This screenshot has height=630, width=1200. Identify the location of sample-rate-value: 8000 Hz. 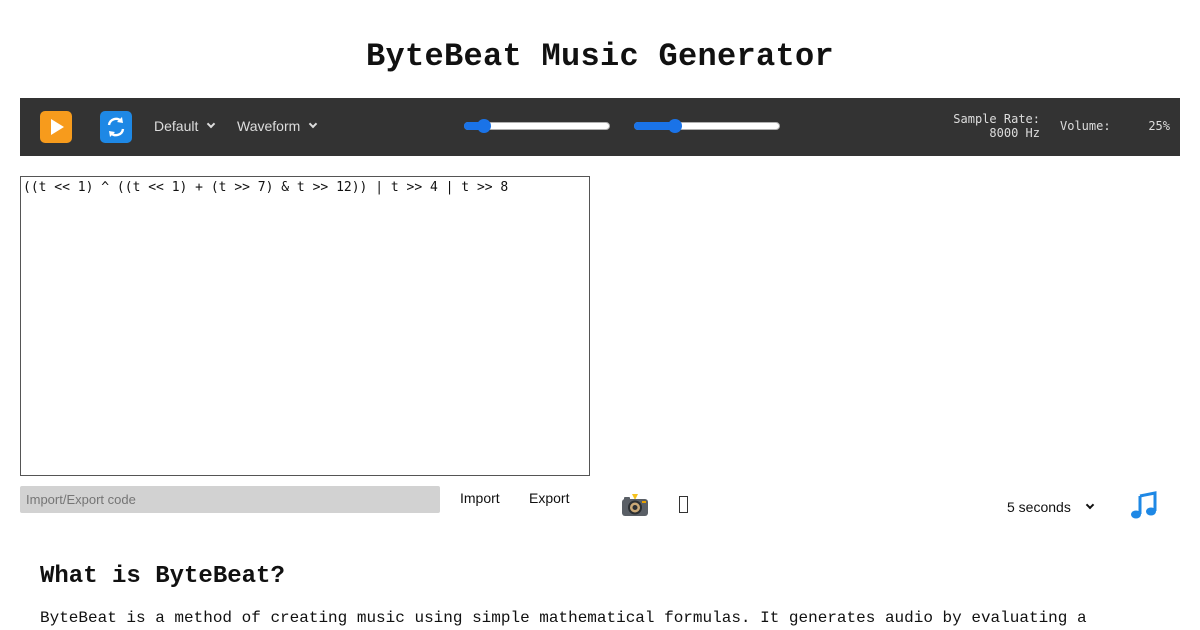
(1014, 133).